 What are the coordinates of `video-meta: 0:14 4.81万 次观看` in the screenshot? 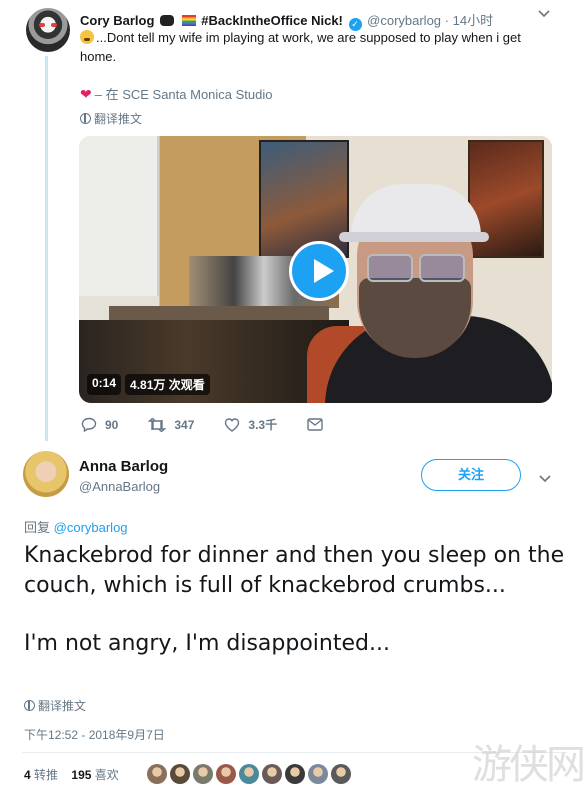 It's located at (148, 384).